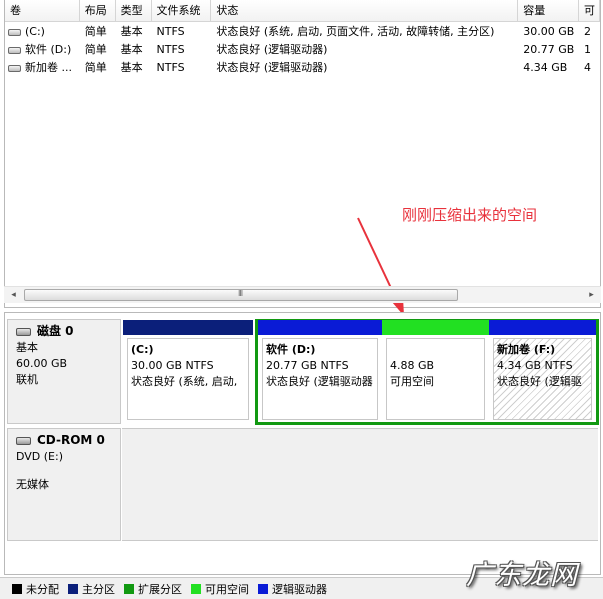  Describe the element at coordinates (42, 11) in the screenshot. I see `column-header-volume: 卷` at that location.